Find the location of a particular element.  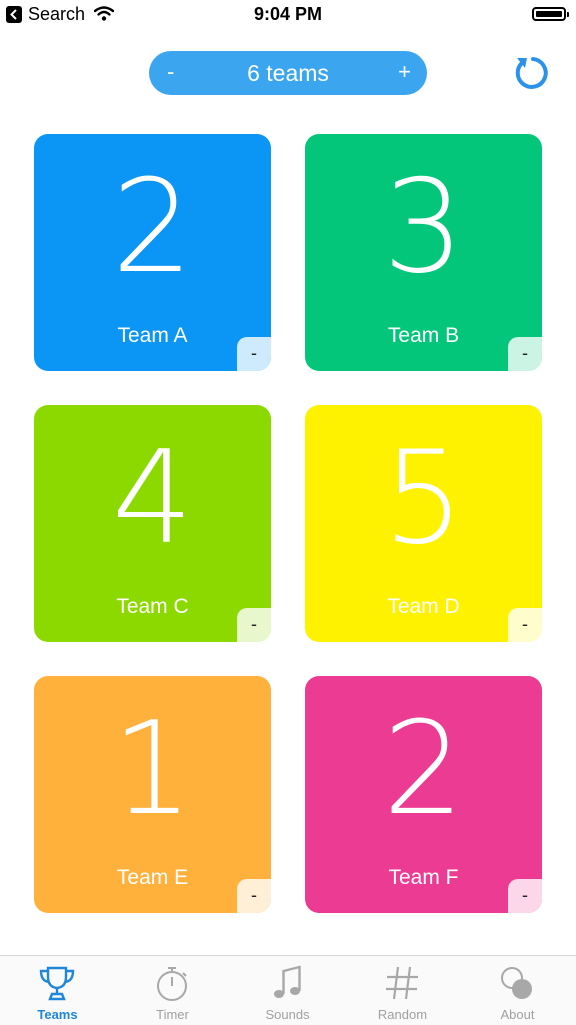

team-tile-a: 2 Team A - is located at coordinates (152, 252).